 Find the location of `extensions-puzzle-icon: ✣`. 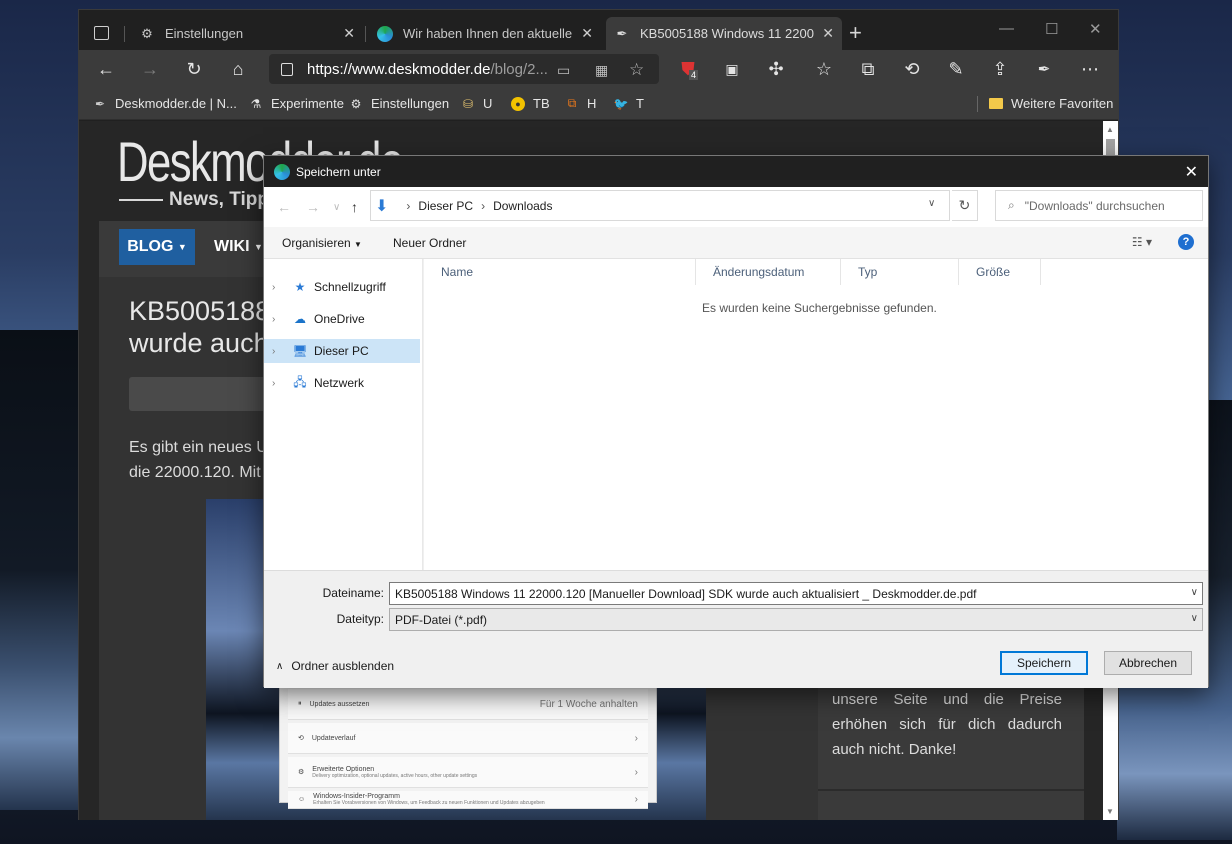

extensions-puzzle-icon: ✣ is located at coordinates (776, 69).